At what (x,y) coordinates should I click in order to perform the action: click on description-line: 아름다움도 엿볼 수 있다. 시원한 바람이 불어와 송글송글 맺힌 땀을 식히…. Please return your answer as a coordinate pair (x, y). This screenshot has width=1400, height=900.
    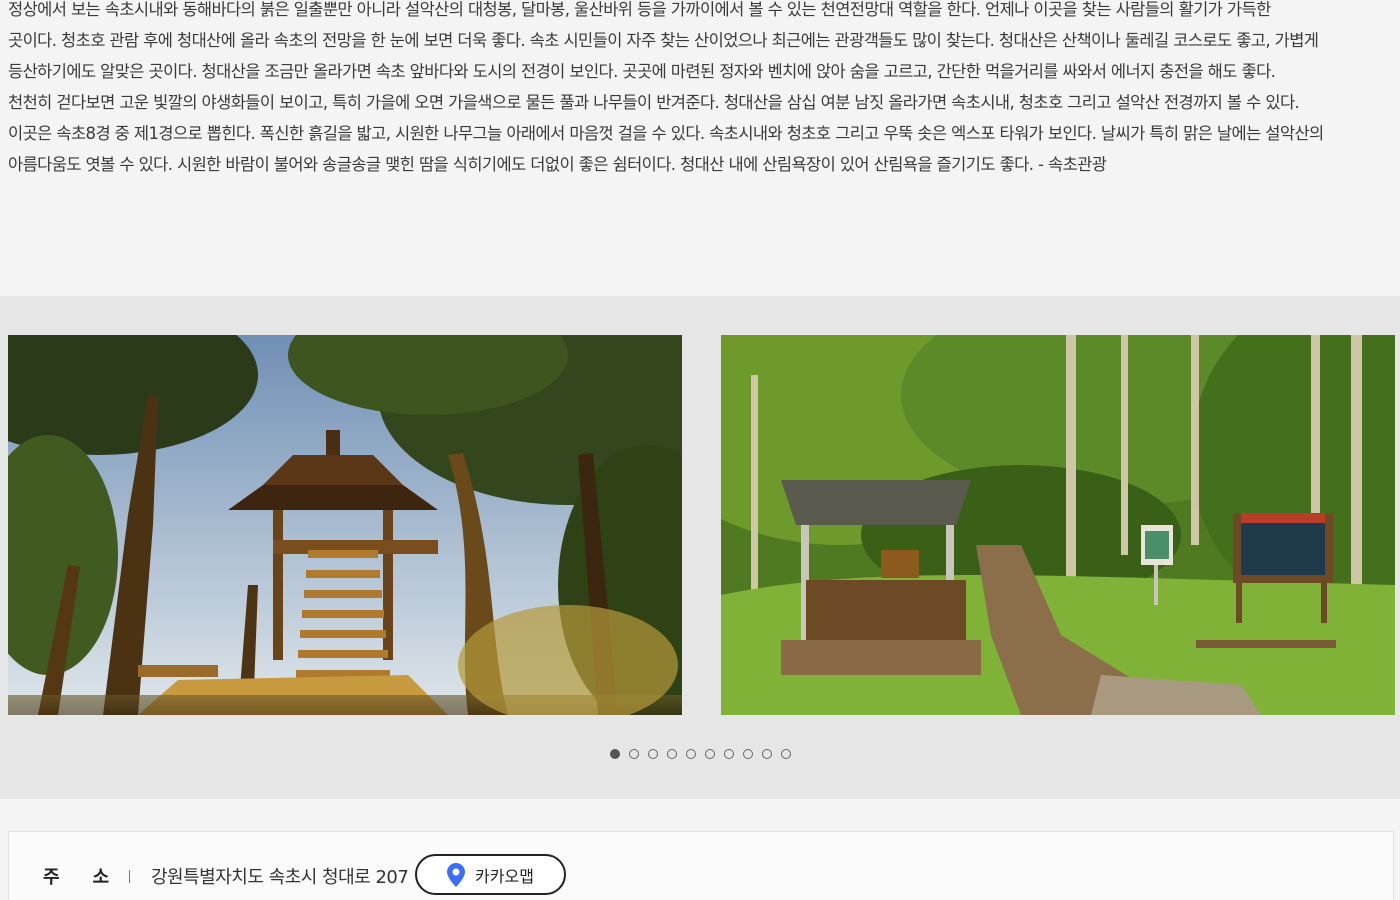
    Looking at the image, I should click on (557, 164).